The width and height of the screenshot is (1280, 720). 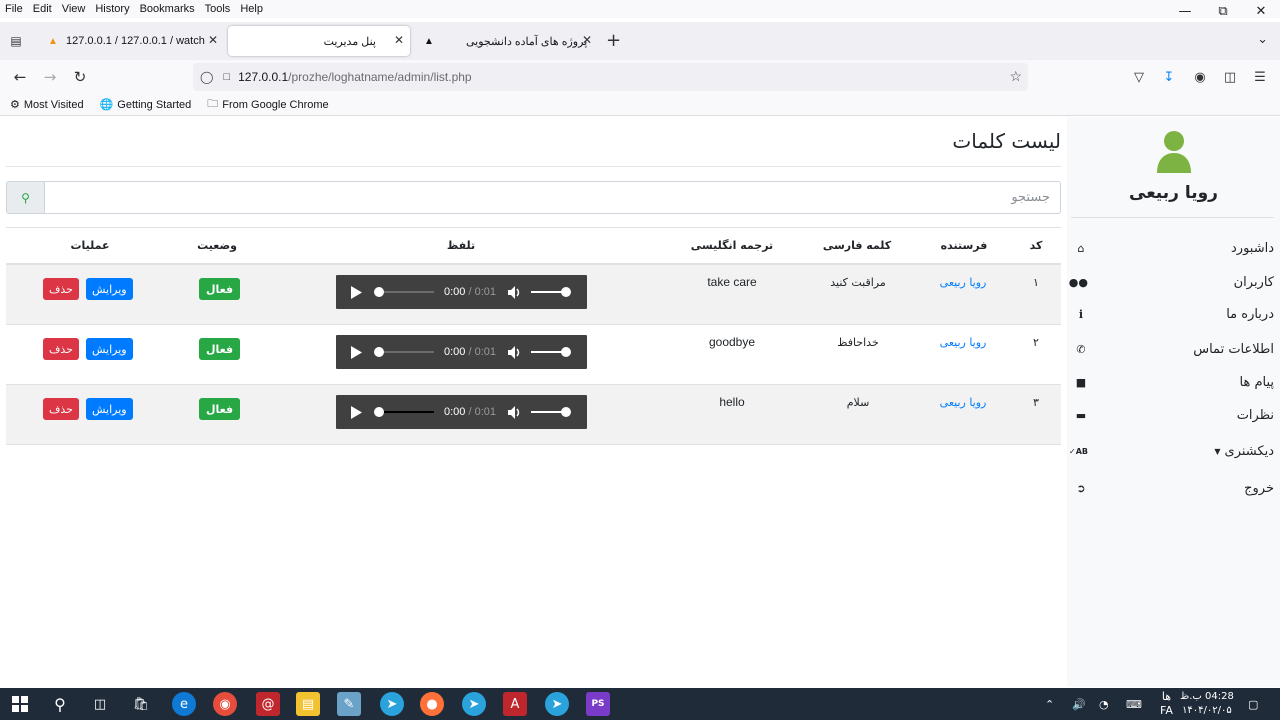 What do you see at coordinates (100, 704) in the screenshot?
I see `task-view-icon: ◫` at bounding box center [100, 704].